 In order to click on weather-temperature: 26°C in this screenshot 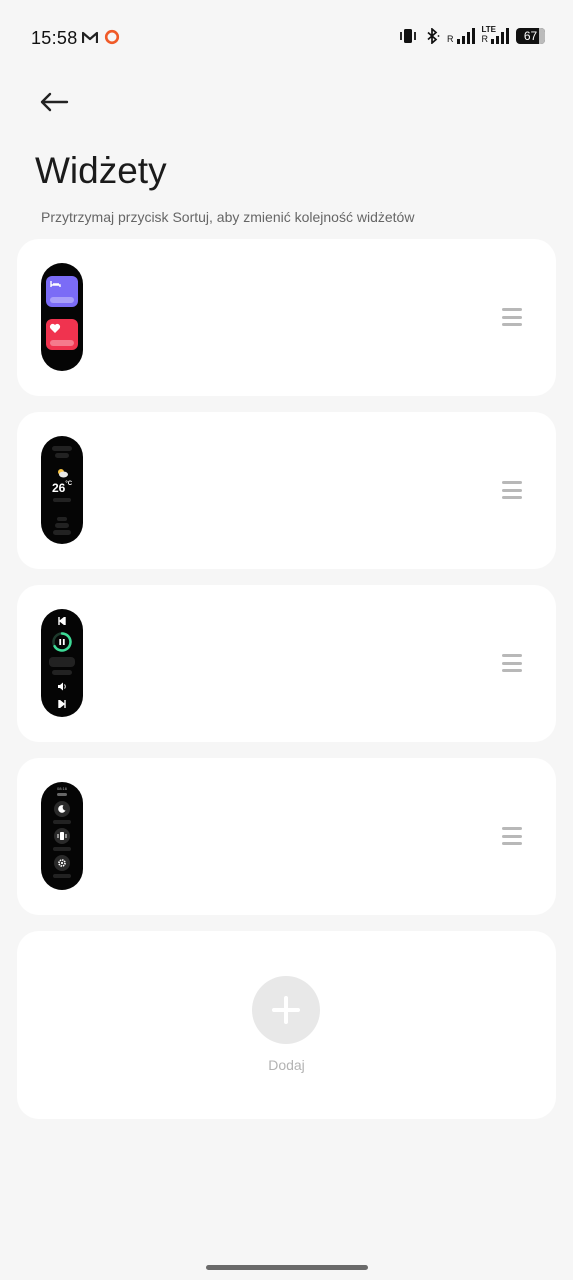, I will do `click(62, 488)`.